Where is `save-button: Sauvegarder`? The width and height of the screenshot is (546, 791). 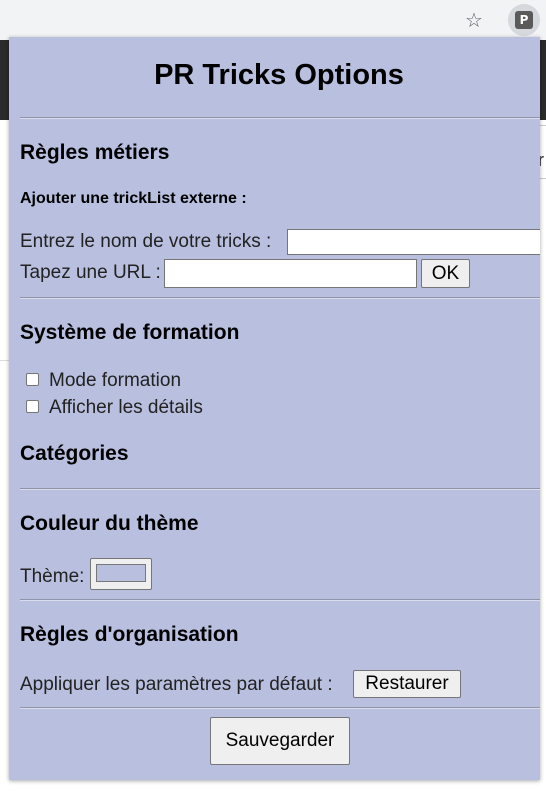 save-button: Sauvegarder is located at coordinates (280, 741).